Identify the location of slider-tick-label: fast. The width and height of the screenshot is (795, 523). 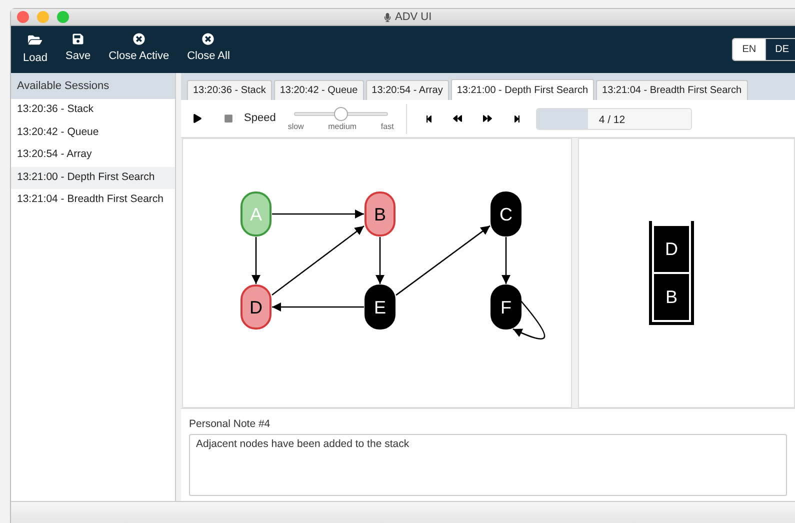
(387, 127).